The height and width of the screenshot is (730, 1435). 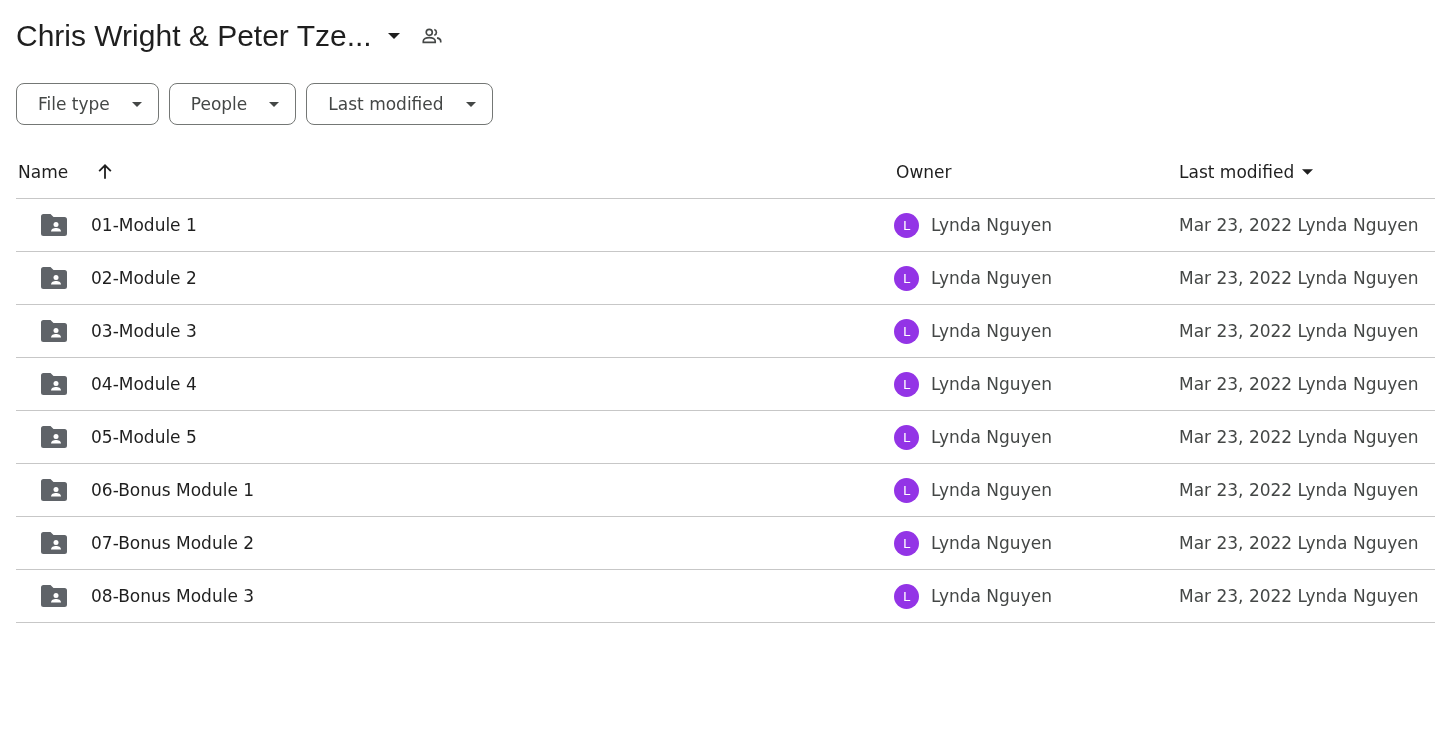 I want to click on file-name: 01-Module 1, so click(x=144, y=225).